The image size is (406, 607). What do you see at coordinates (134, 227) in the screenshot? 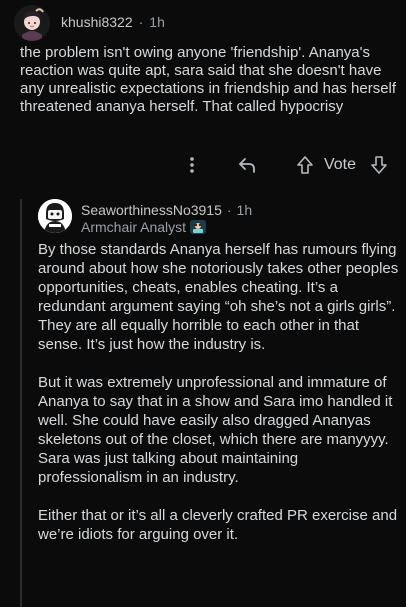
I see `flair-text: Armchair Analyst` at bounding box center [134, 227].